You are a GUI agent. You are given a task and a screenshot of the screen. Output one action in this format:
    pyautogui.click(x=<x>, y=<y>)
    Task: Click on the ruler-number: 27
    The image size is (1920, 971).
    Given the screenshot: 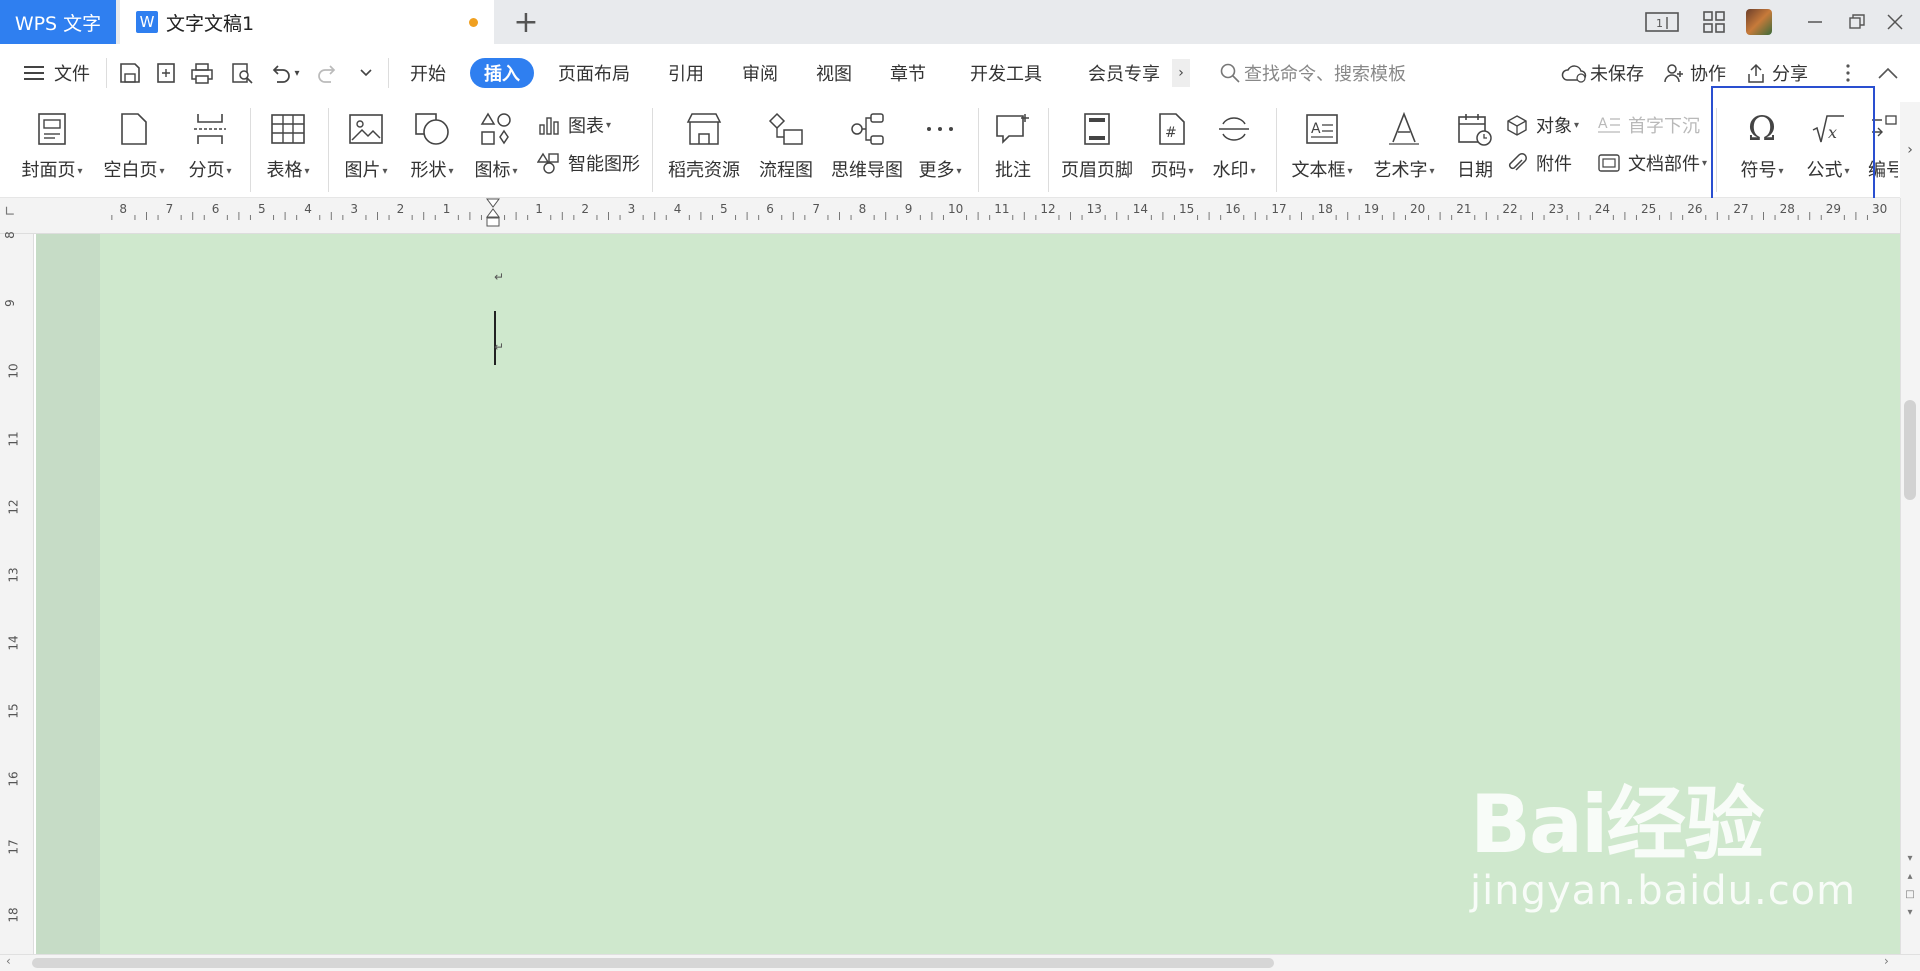 What is the action you would take?
    pyautogui.click(x=1741, y=209)
    